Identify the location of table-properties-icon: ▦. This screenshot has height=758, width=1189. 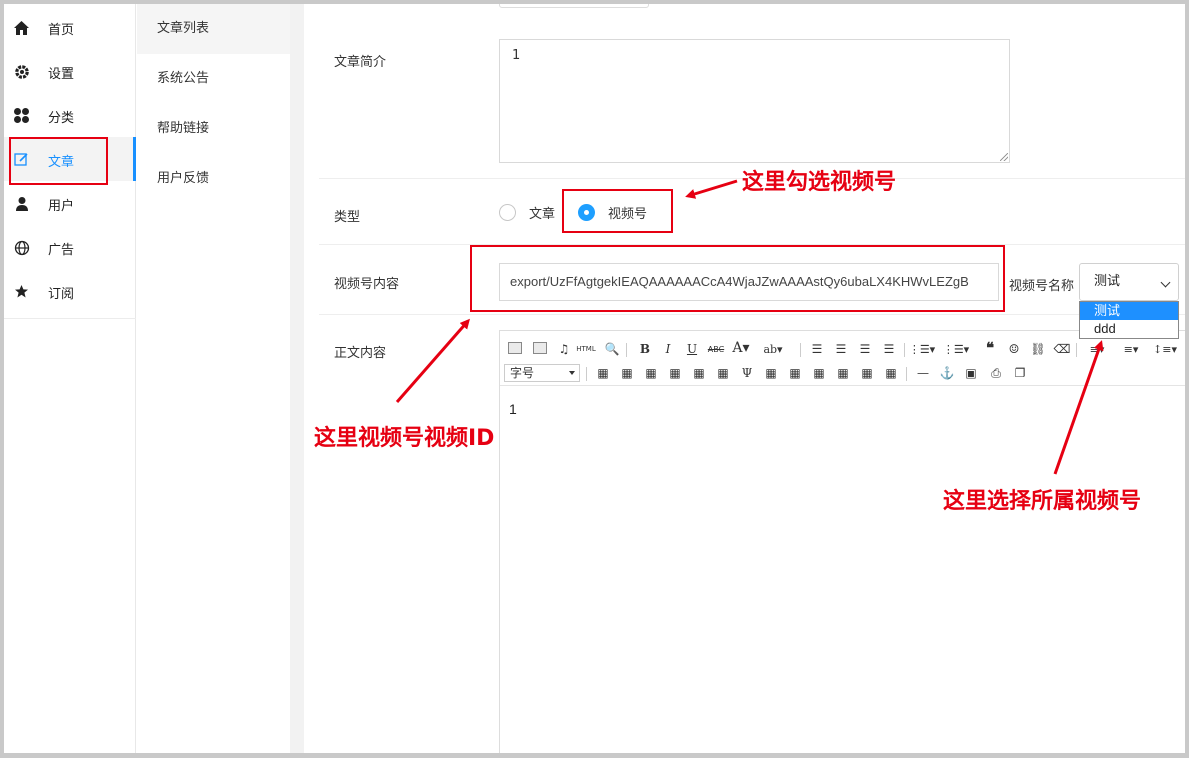
(627, 373).